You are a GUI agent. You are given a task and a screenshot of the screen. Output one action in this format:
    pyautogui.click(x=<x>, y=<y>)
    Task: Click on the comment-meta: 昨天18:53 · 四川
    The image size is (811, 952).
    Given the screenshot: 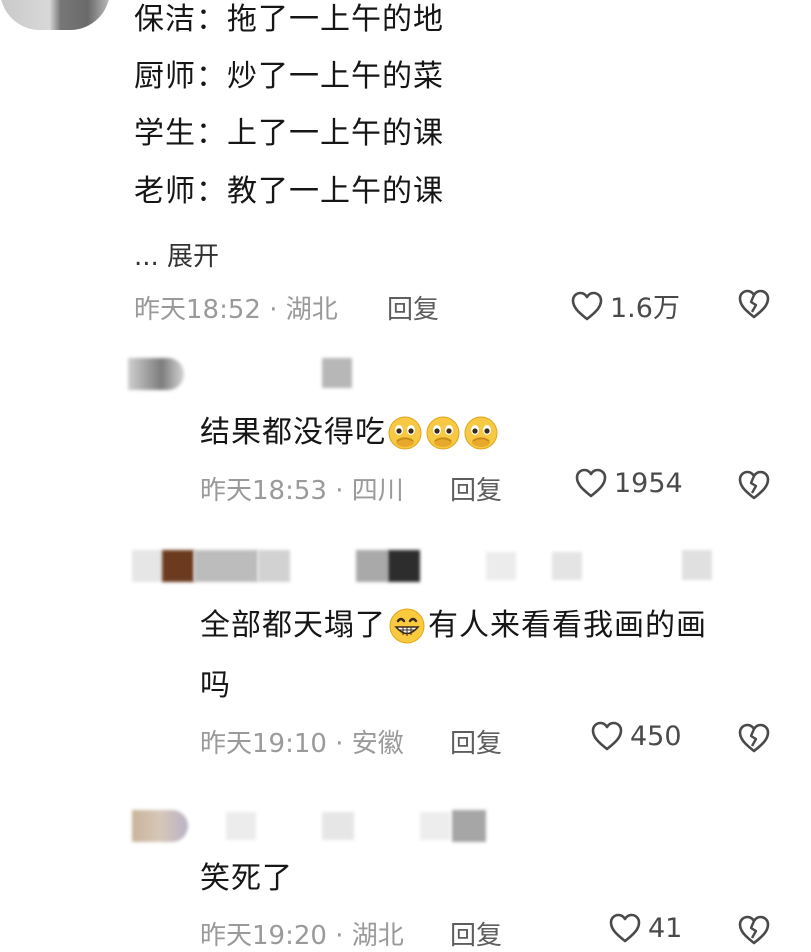 What is the action you would take?
    pyautogui.click(x=302, y=491)
    